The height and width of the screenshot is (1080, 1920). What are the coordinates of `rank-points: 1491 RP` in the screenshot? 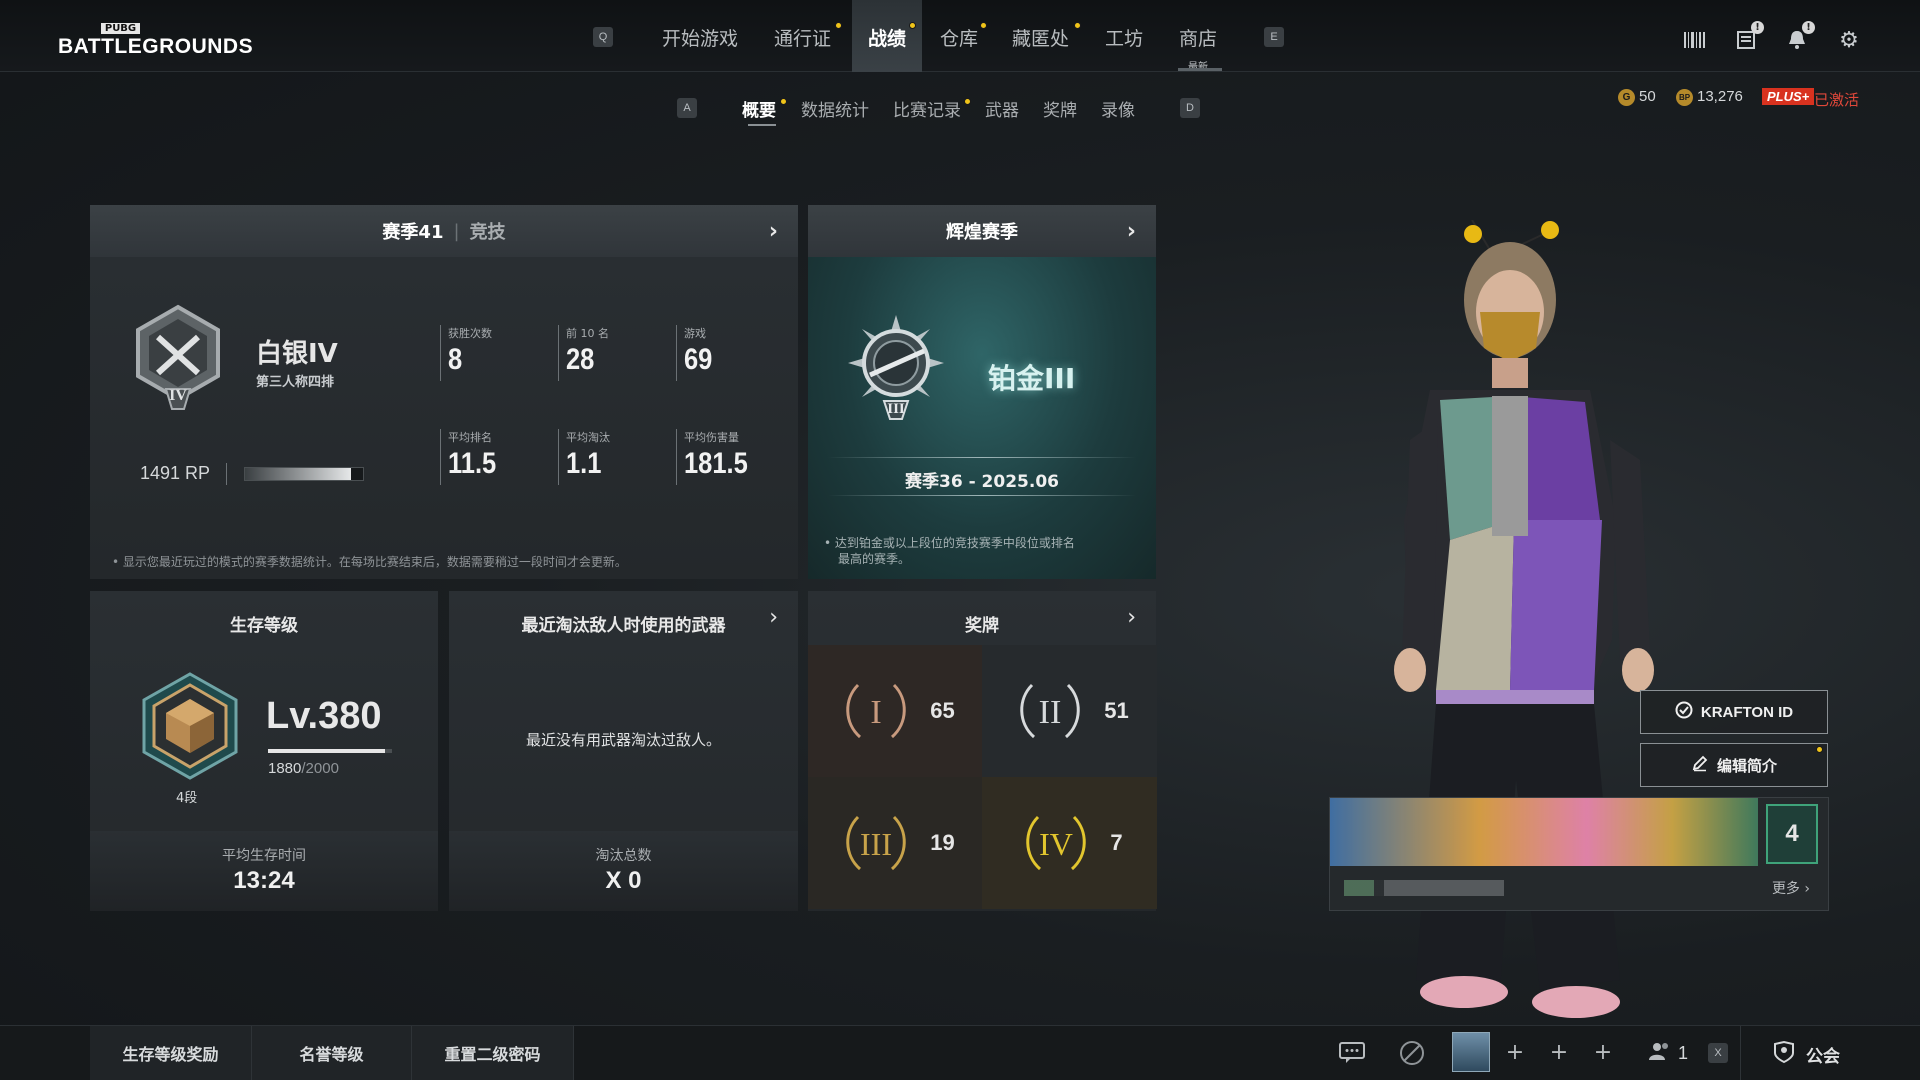 It's located at (175, 473).